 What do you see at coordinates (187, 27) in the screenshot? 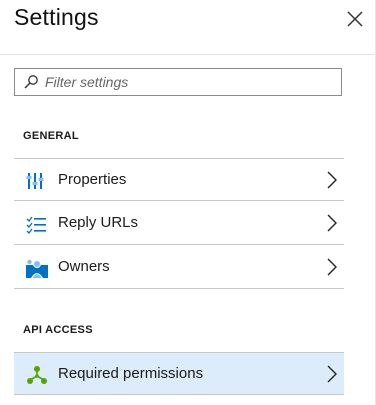
I see `blade-header: Settings` at bounding box center [187, 27].